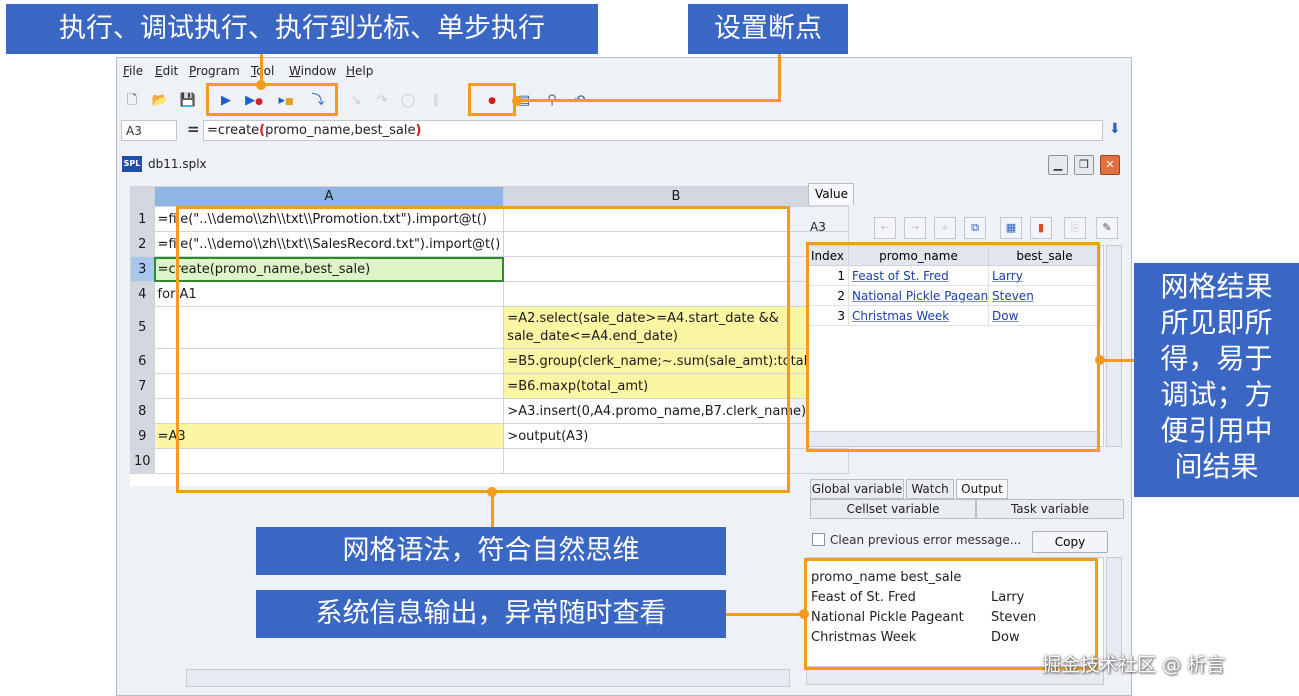 The image size is (1299, 696). I want to click on back-icon: ←, so click(885, 228).